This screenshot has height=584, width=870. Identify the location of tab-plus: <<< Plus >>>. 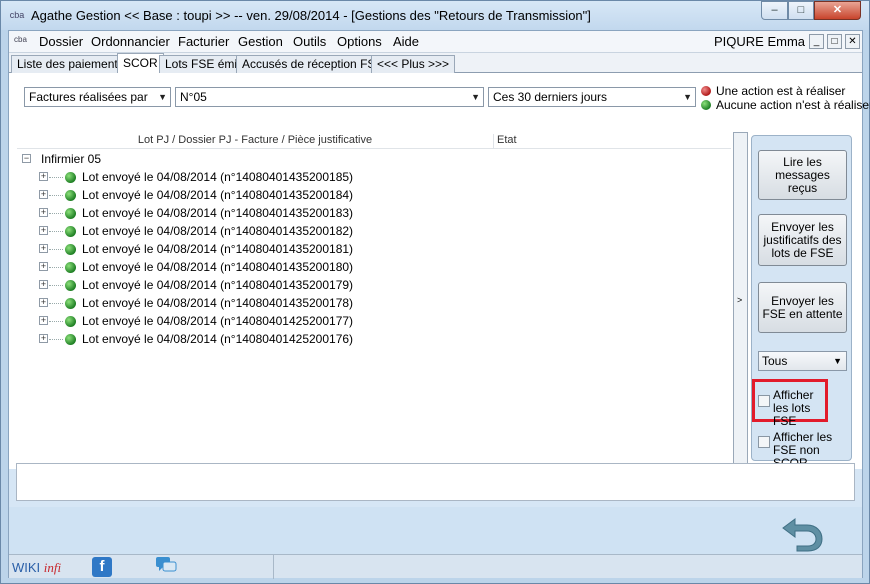
(413, 64).